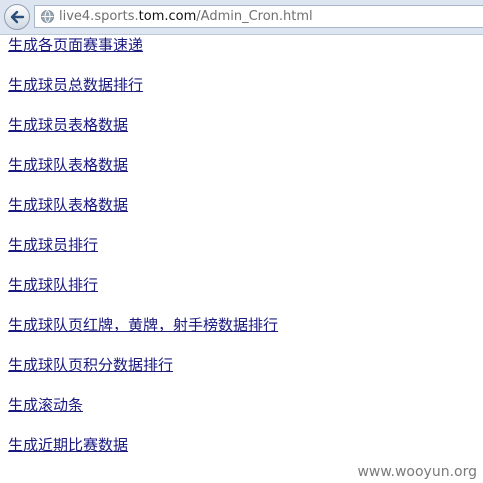 The width and height of the screenshot is (483, 483). What do you see at coordinates (75, 85) in the screenshot?
I see `cron-link-player-total-ranking: 生成球员总数据排行` at bounding box center [75, 85].